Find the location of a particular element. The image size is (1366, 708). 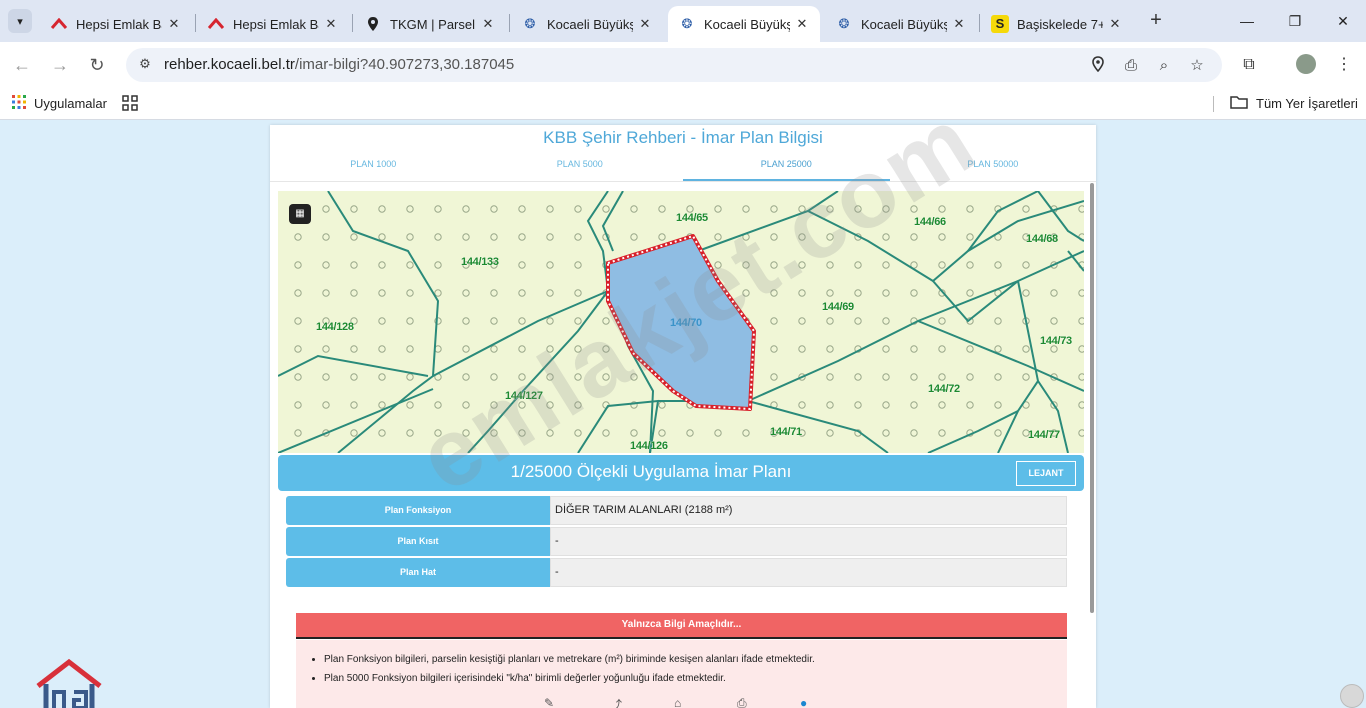

reload-icon: ↻ is located at coordinates (97, 65).